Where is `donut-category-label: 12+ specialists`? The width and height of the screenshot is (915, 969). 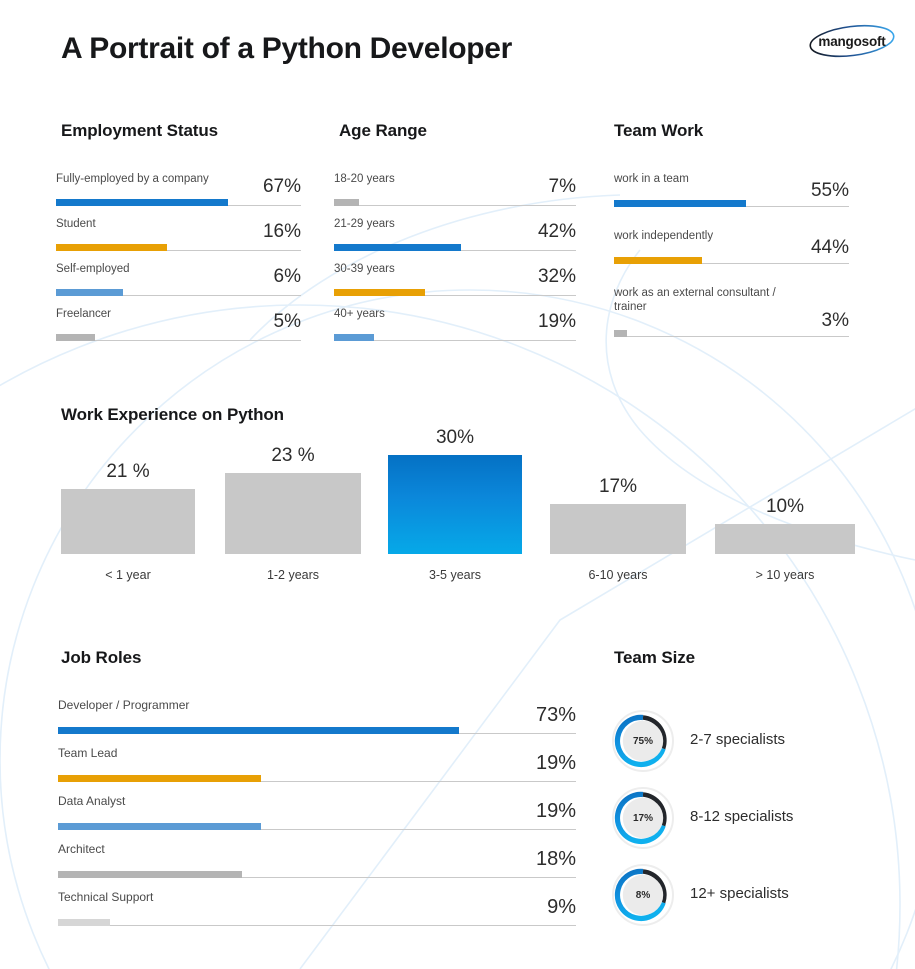 donut-category-label: 12+ specialists is located at coordinates (739, 893).